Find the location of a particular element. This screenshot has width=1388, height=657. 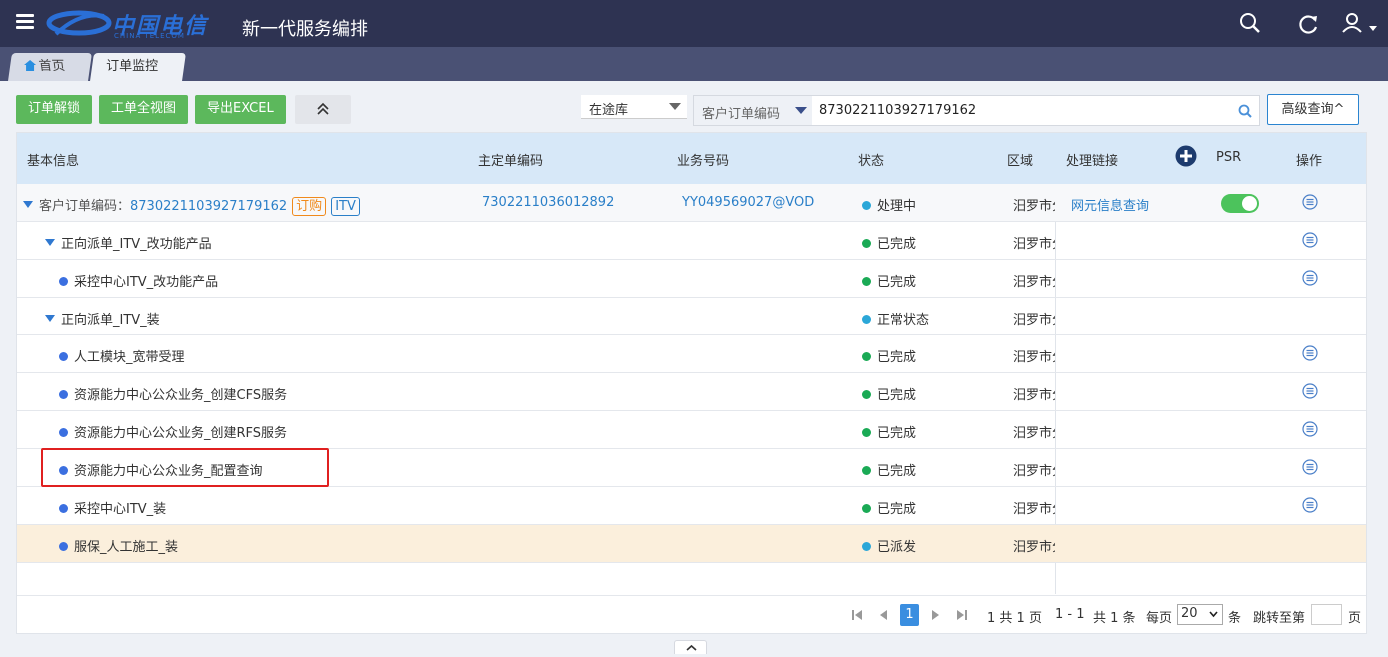

tab-order-monitor-label: 订单监控 is located at coordinates (132, 66).